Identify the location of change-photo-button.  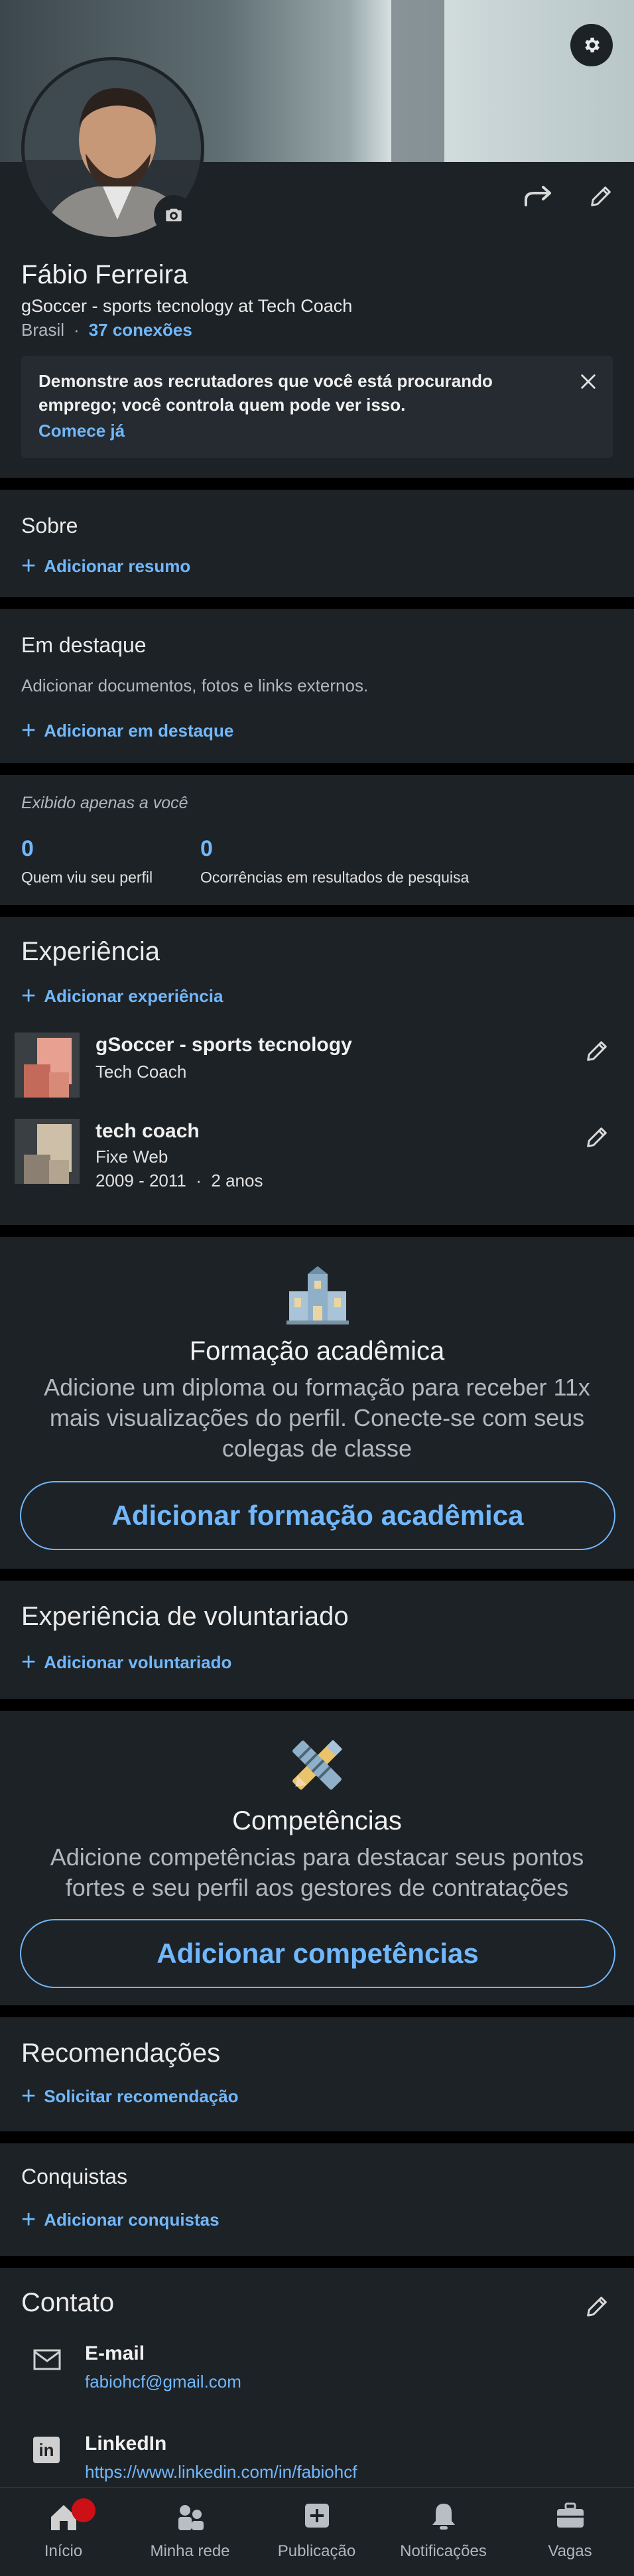
(174, 215).